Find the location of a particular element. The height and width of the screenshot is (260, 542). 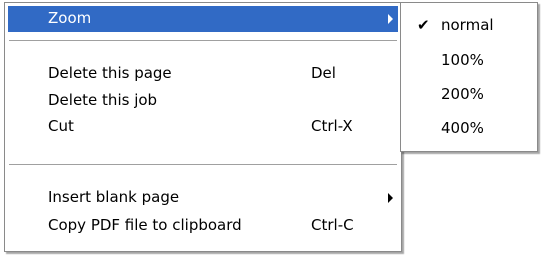

menu-item-shortcut: Ctrl-X is located at coordinates (332, 126).